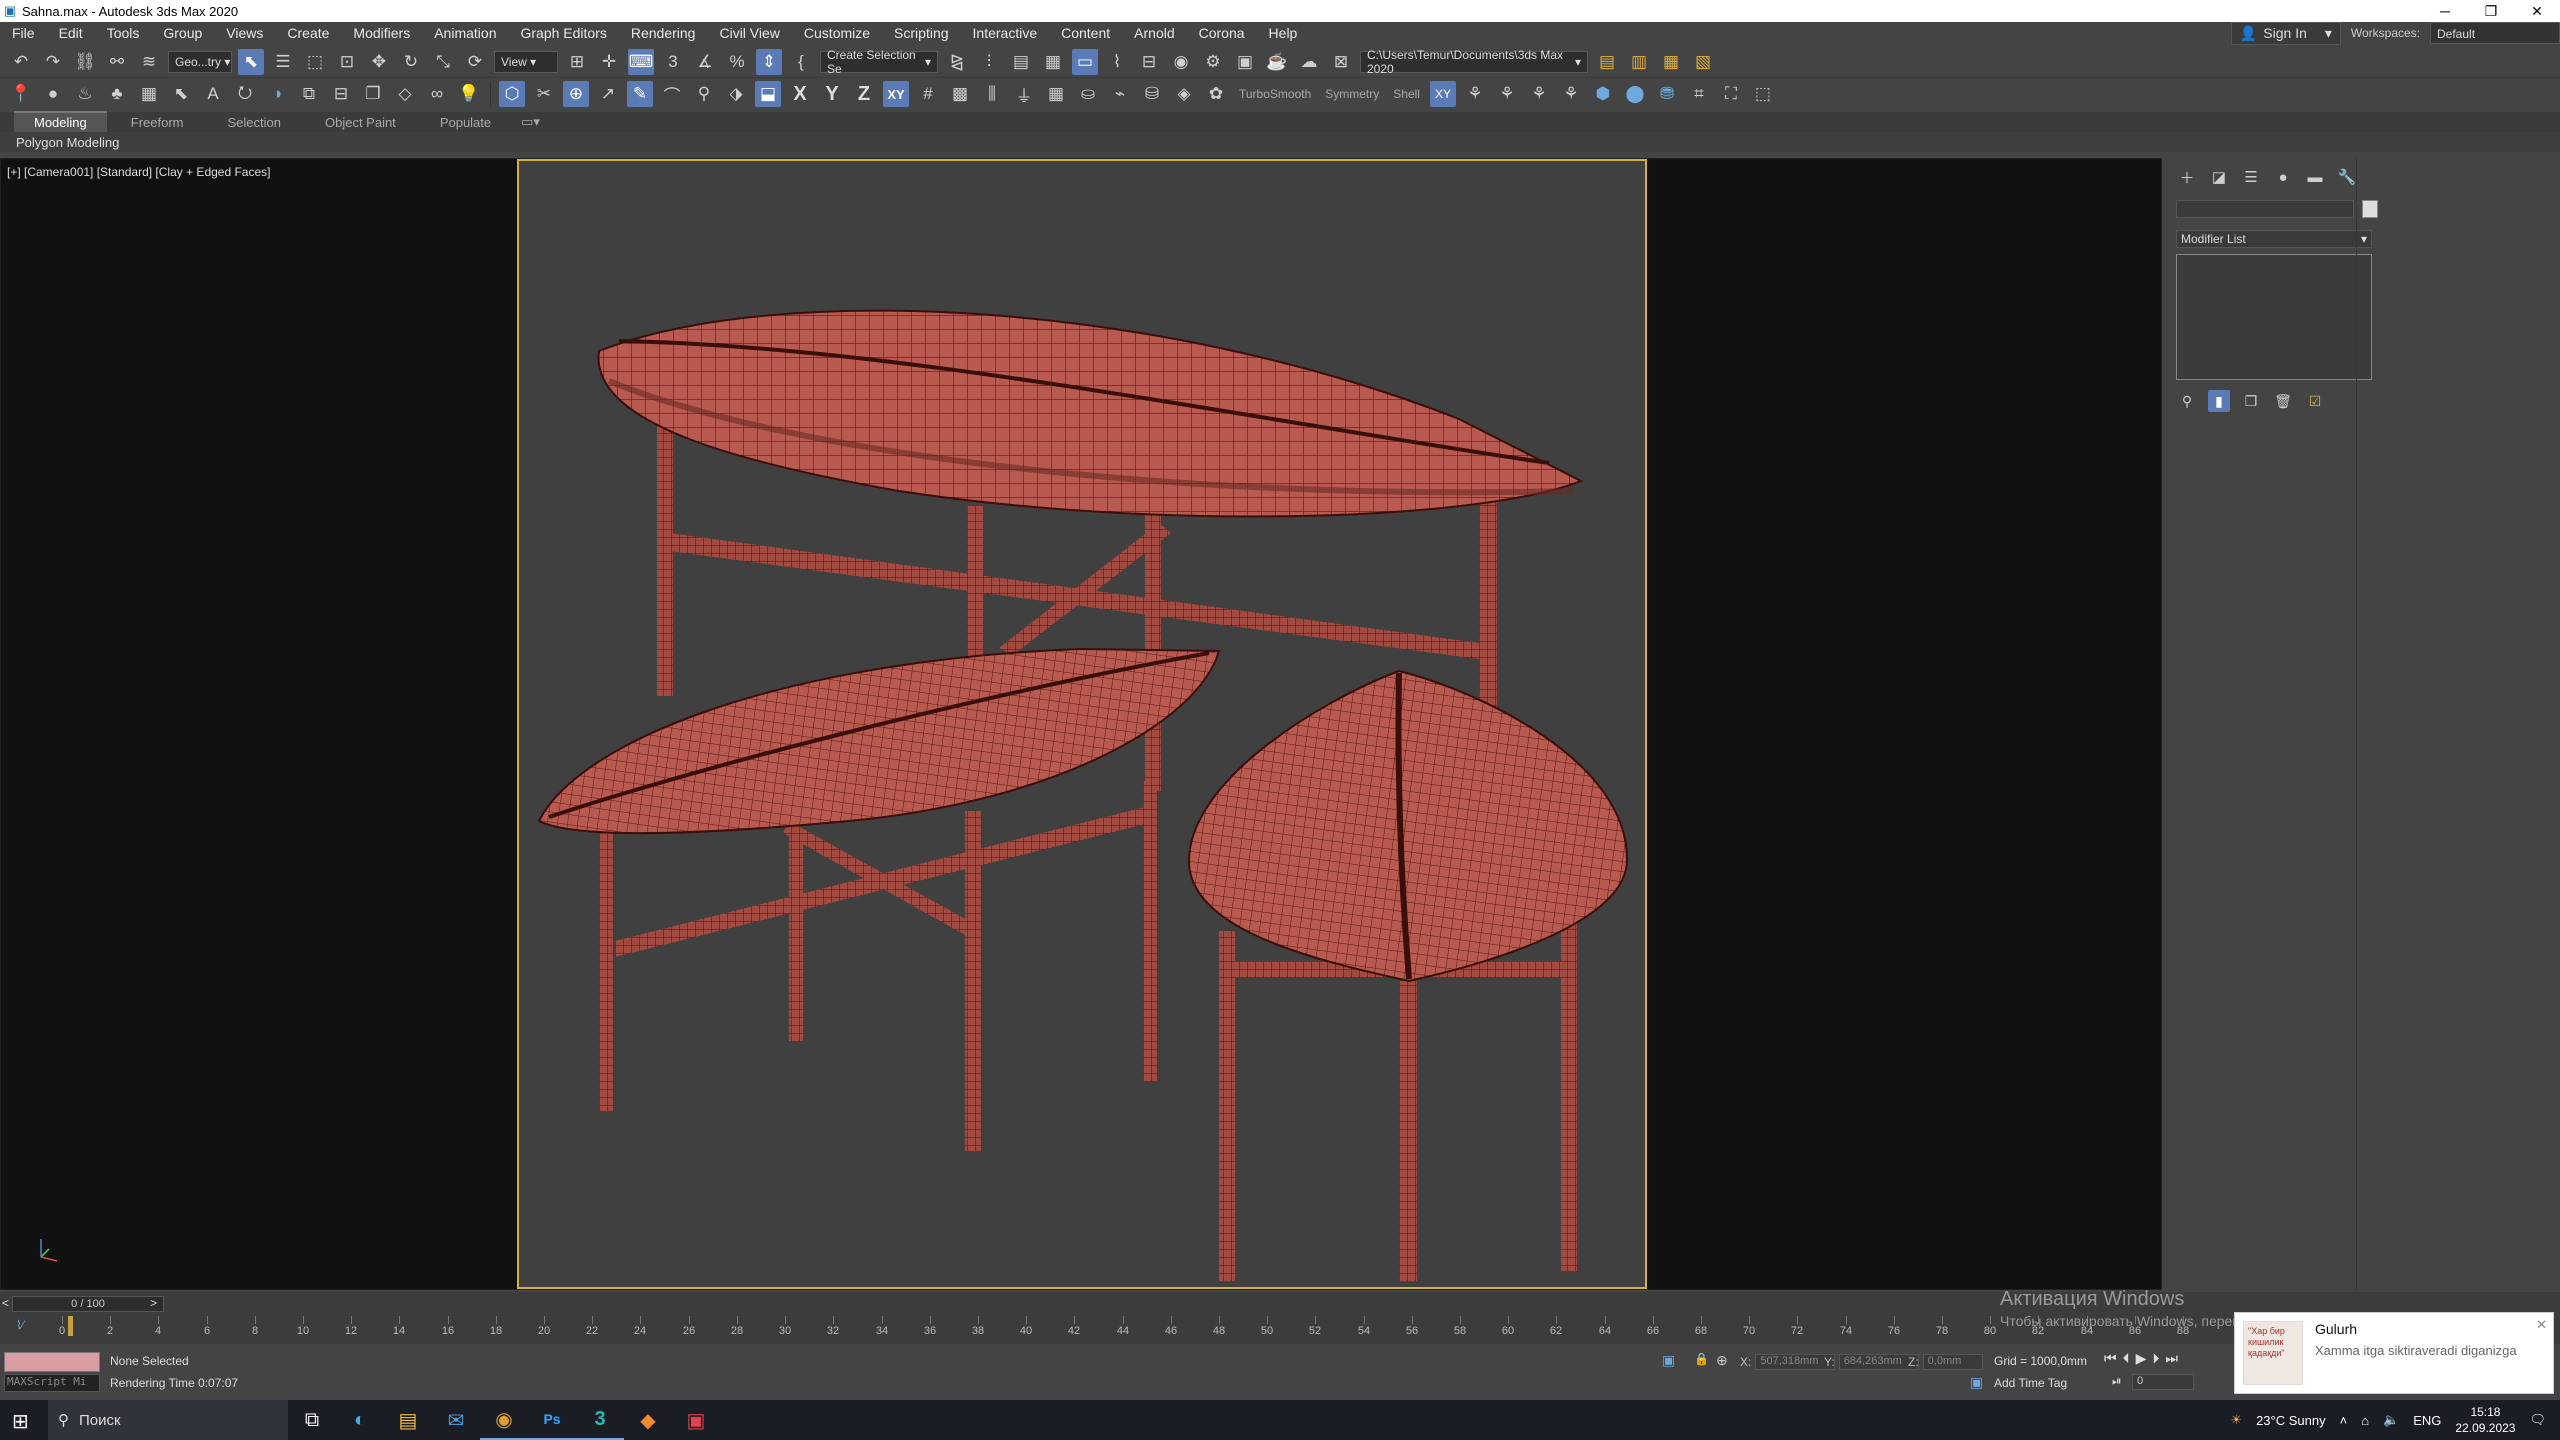 This screenshot has width=2560, height=1440. Describe the element at coordinates (1668, 1360) in the screenshot. I see `isolate-selection-icon: ▣` at that location.